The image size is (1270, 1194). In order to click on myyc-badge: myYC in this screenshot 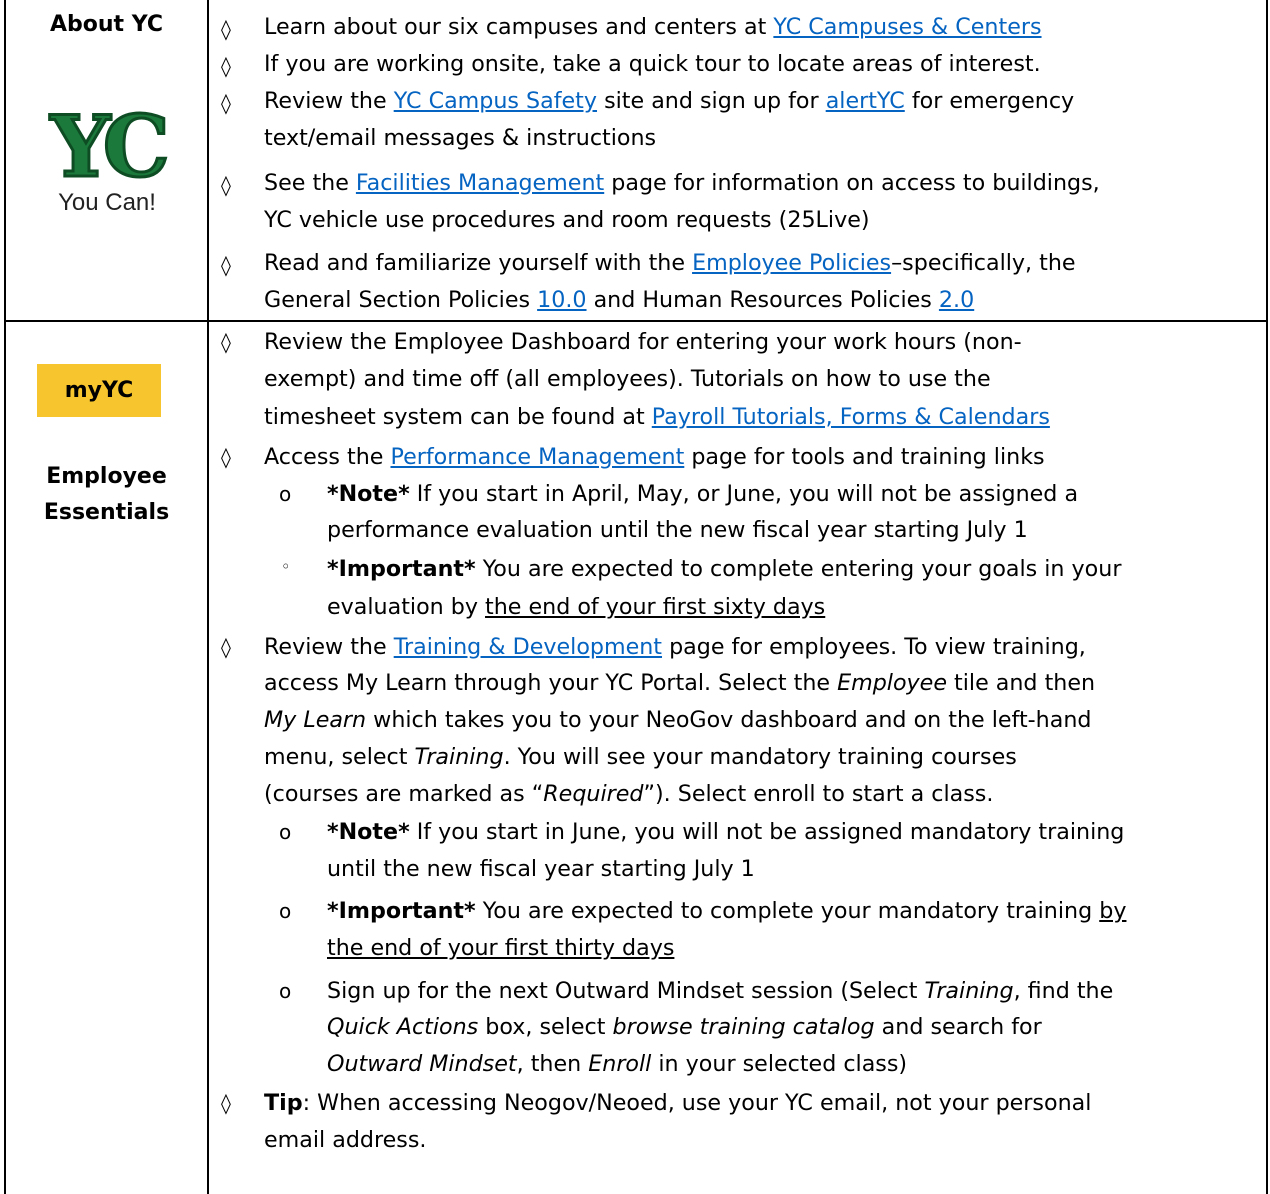, I will do `click(99, 390)`.